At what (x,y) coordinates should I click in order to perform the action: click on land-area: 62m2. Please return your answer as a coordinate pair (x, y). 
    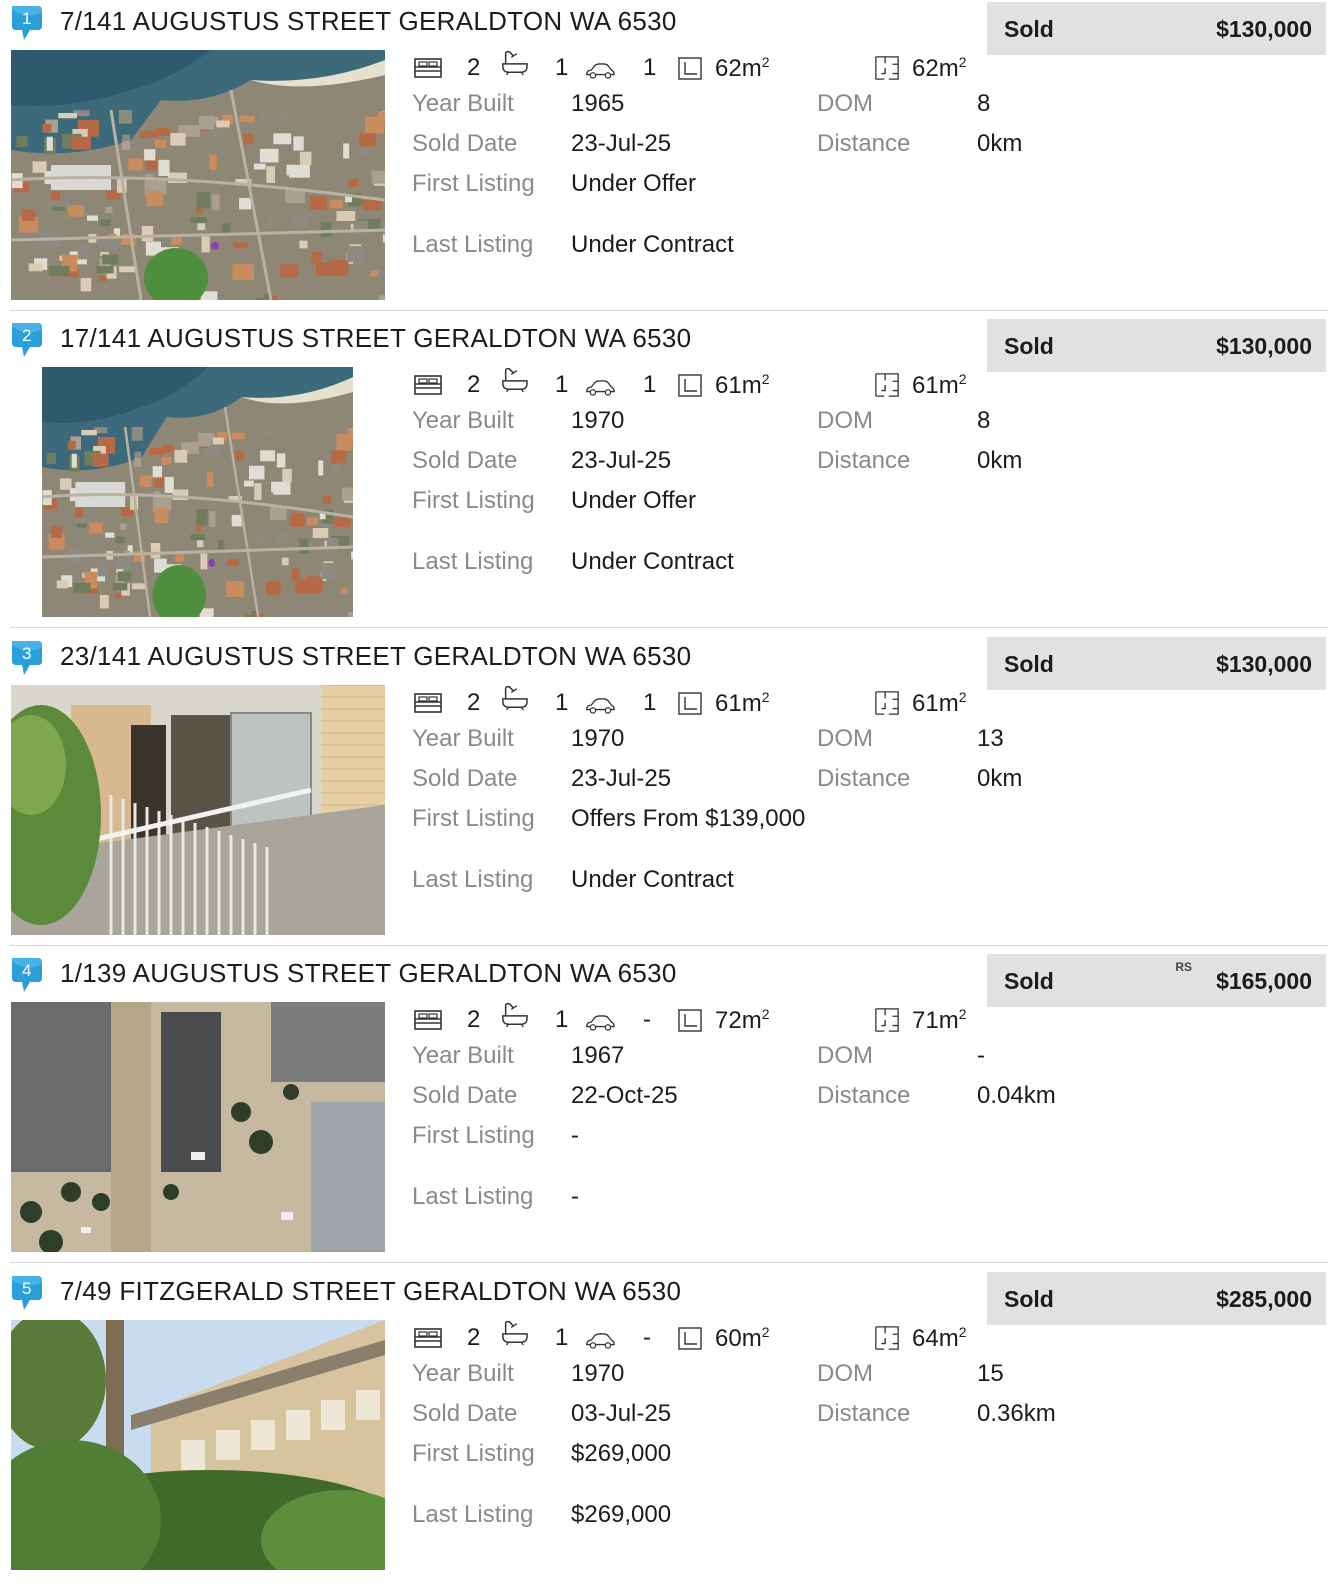
    Looking at the image, I should click on (742, 68).